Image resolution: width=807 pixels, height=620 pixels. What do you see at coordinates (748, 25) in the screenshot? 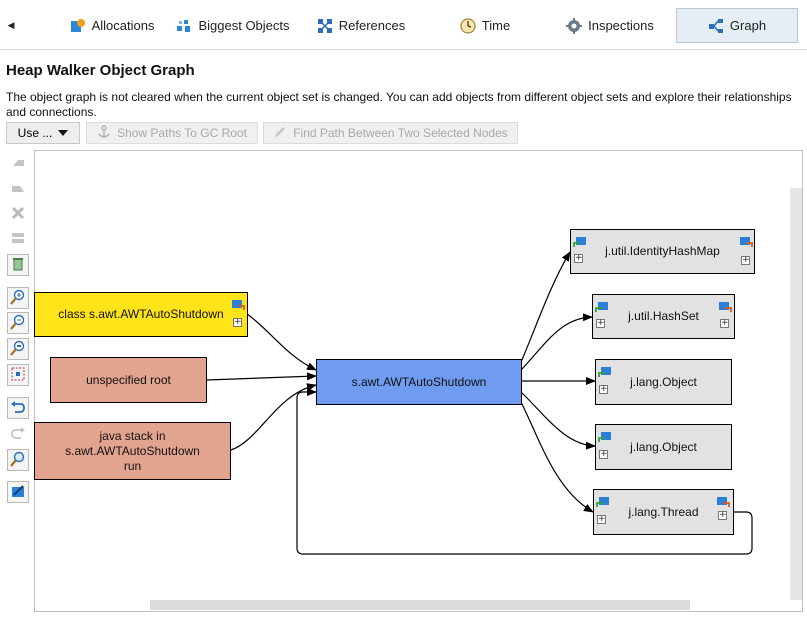
I see `tab-label: Graph` at bounding box center [748, 25].